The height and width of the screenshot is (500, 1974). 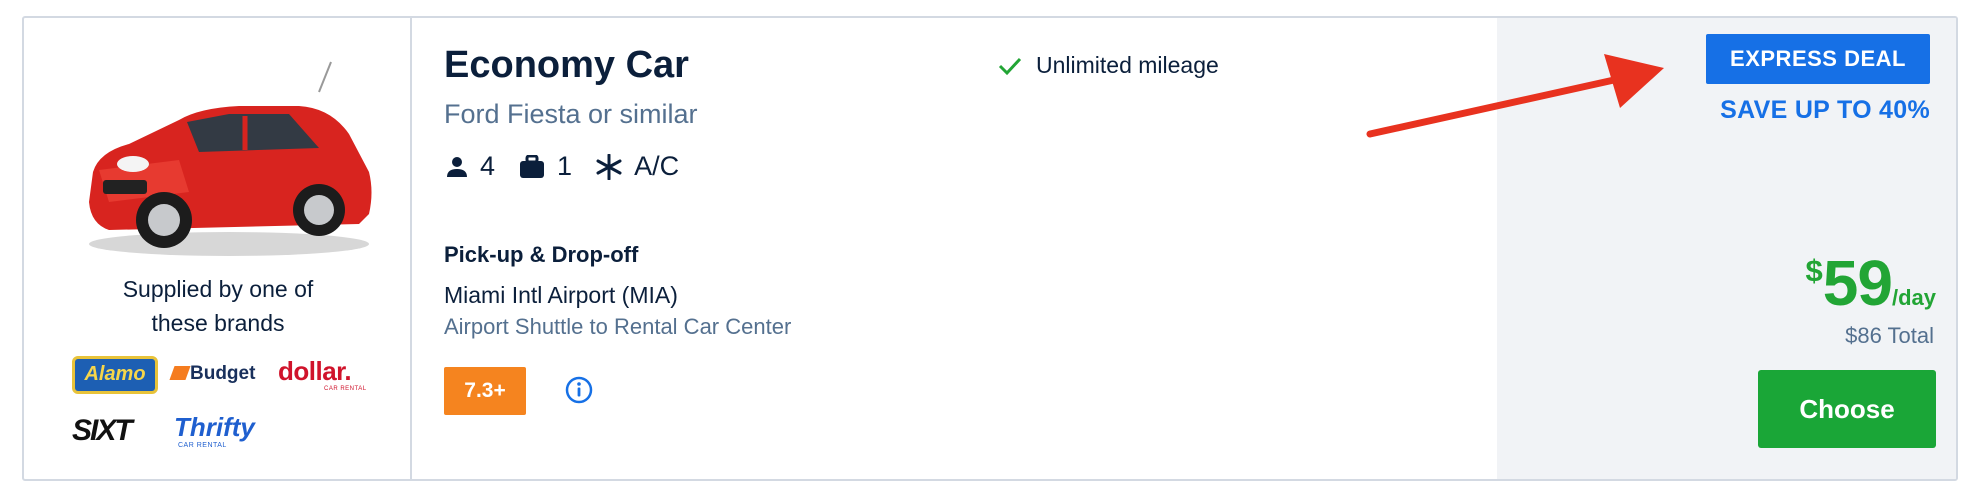 I want to click on ac-label: A/C, so click(x=657, y=166).